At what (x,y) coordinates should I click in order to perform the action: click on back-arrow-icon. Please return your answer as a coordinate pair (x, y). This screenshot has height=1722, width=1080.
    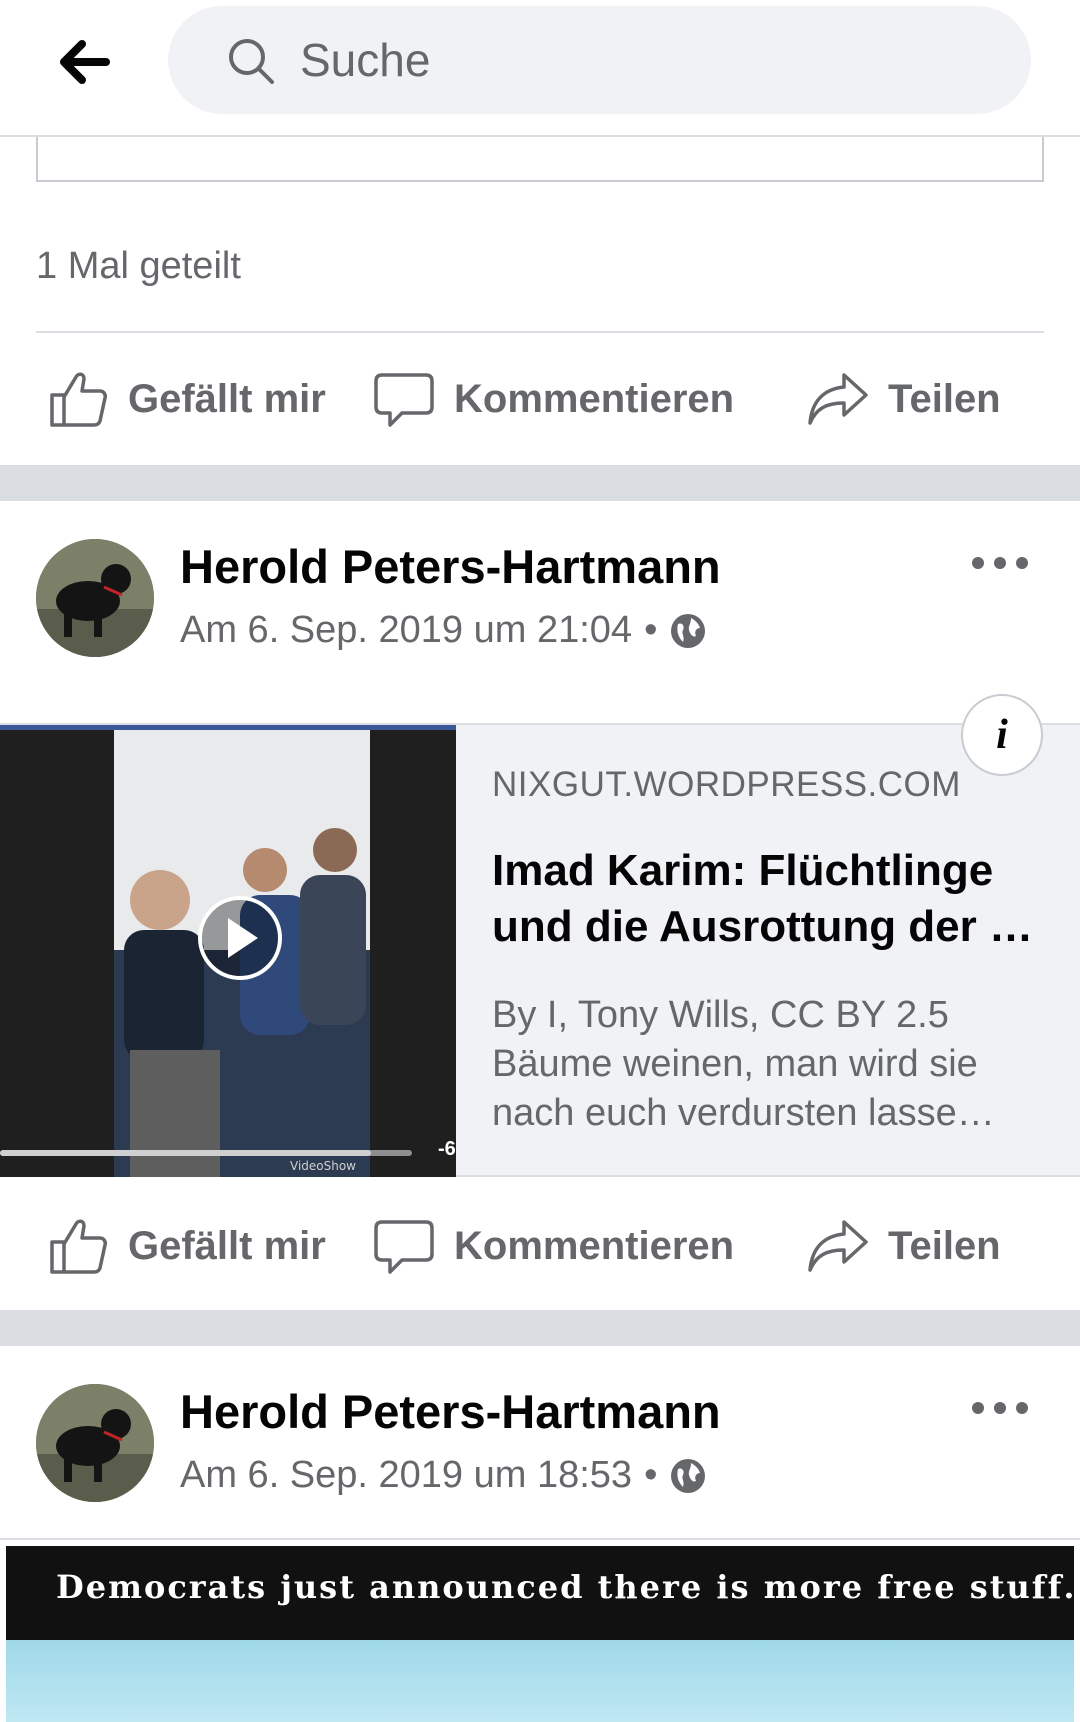
    Looking at the image, I should click on (85, 62).